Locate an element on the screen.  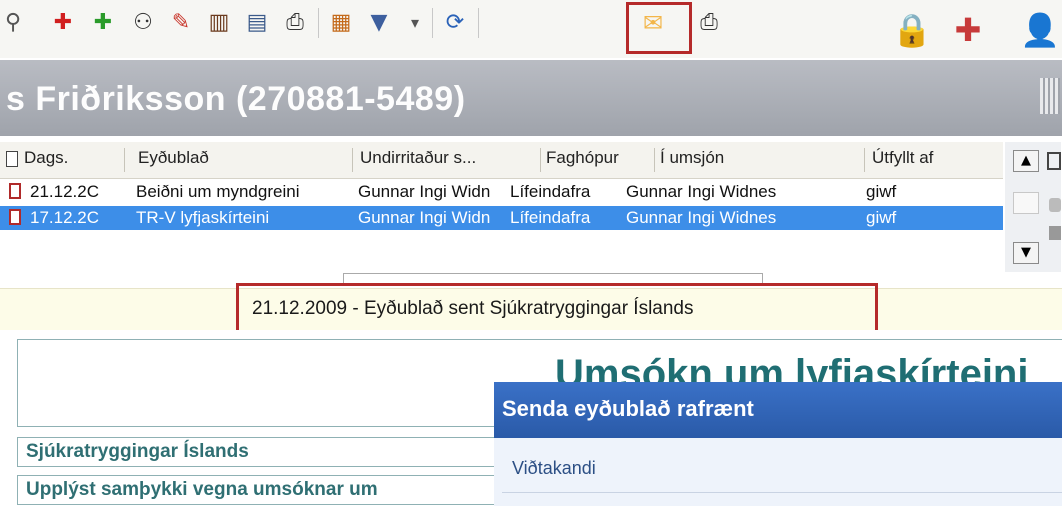
books-icon: ▥ is located at coordinates (219, 23).